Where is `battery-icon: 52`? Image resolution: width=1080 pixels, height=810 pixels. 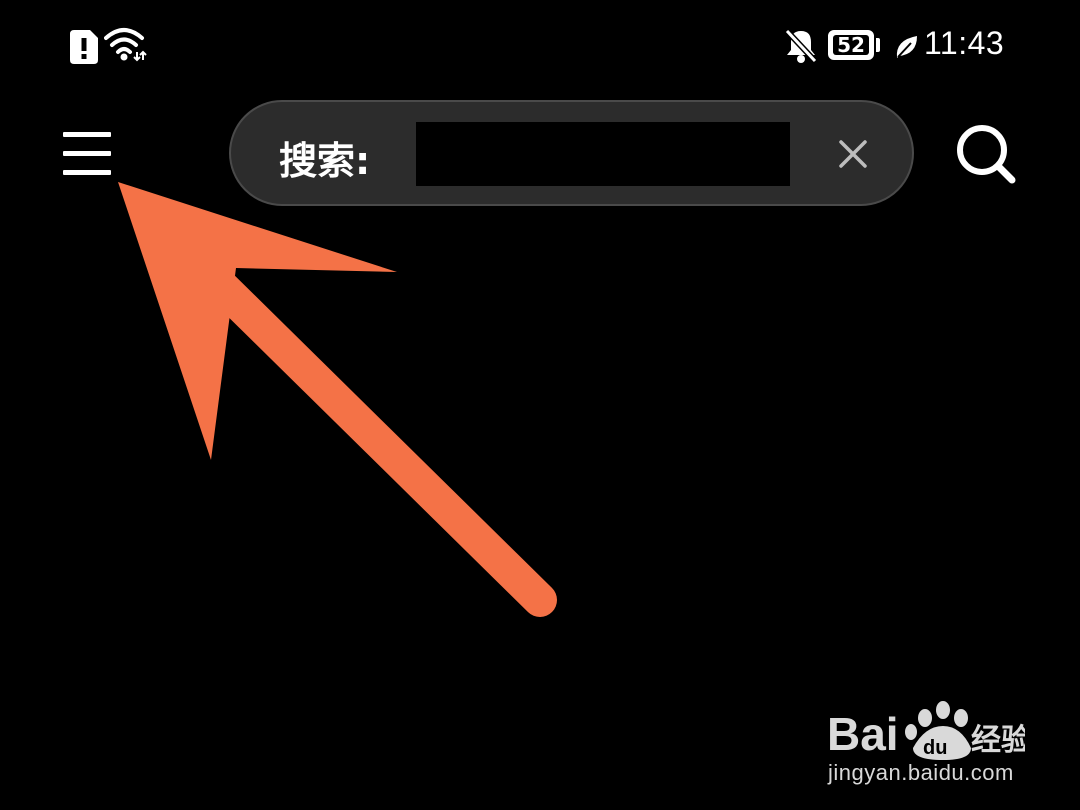
battery-icon: 52 is located at coordinates (851, 45).